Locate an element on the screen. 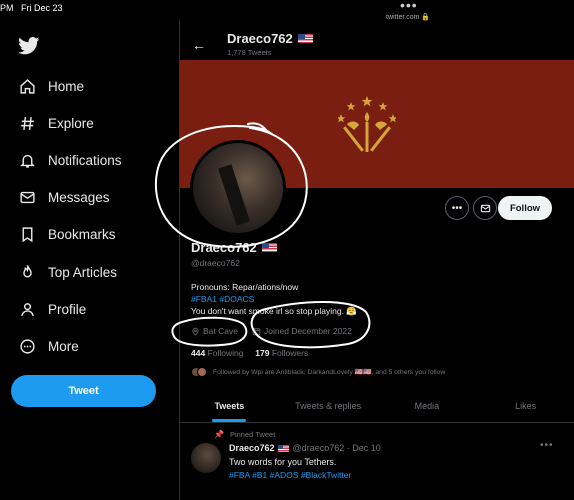 Image resolution: width=574 pixels, height=500 pixels. profile-avatar is located at coordinates (238, 188).